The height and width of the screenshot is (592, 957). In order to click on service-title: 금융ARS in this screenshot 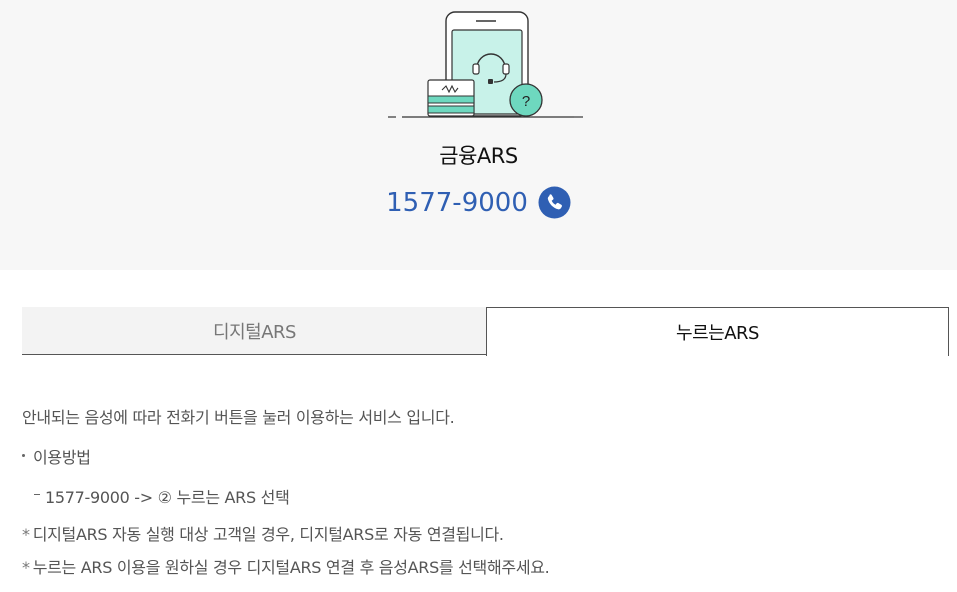, I will do `click(478, 156)`.